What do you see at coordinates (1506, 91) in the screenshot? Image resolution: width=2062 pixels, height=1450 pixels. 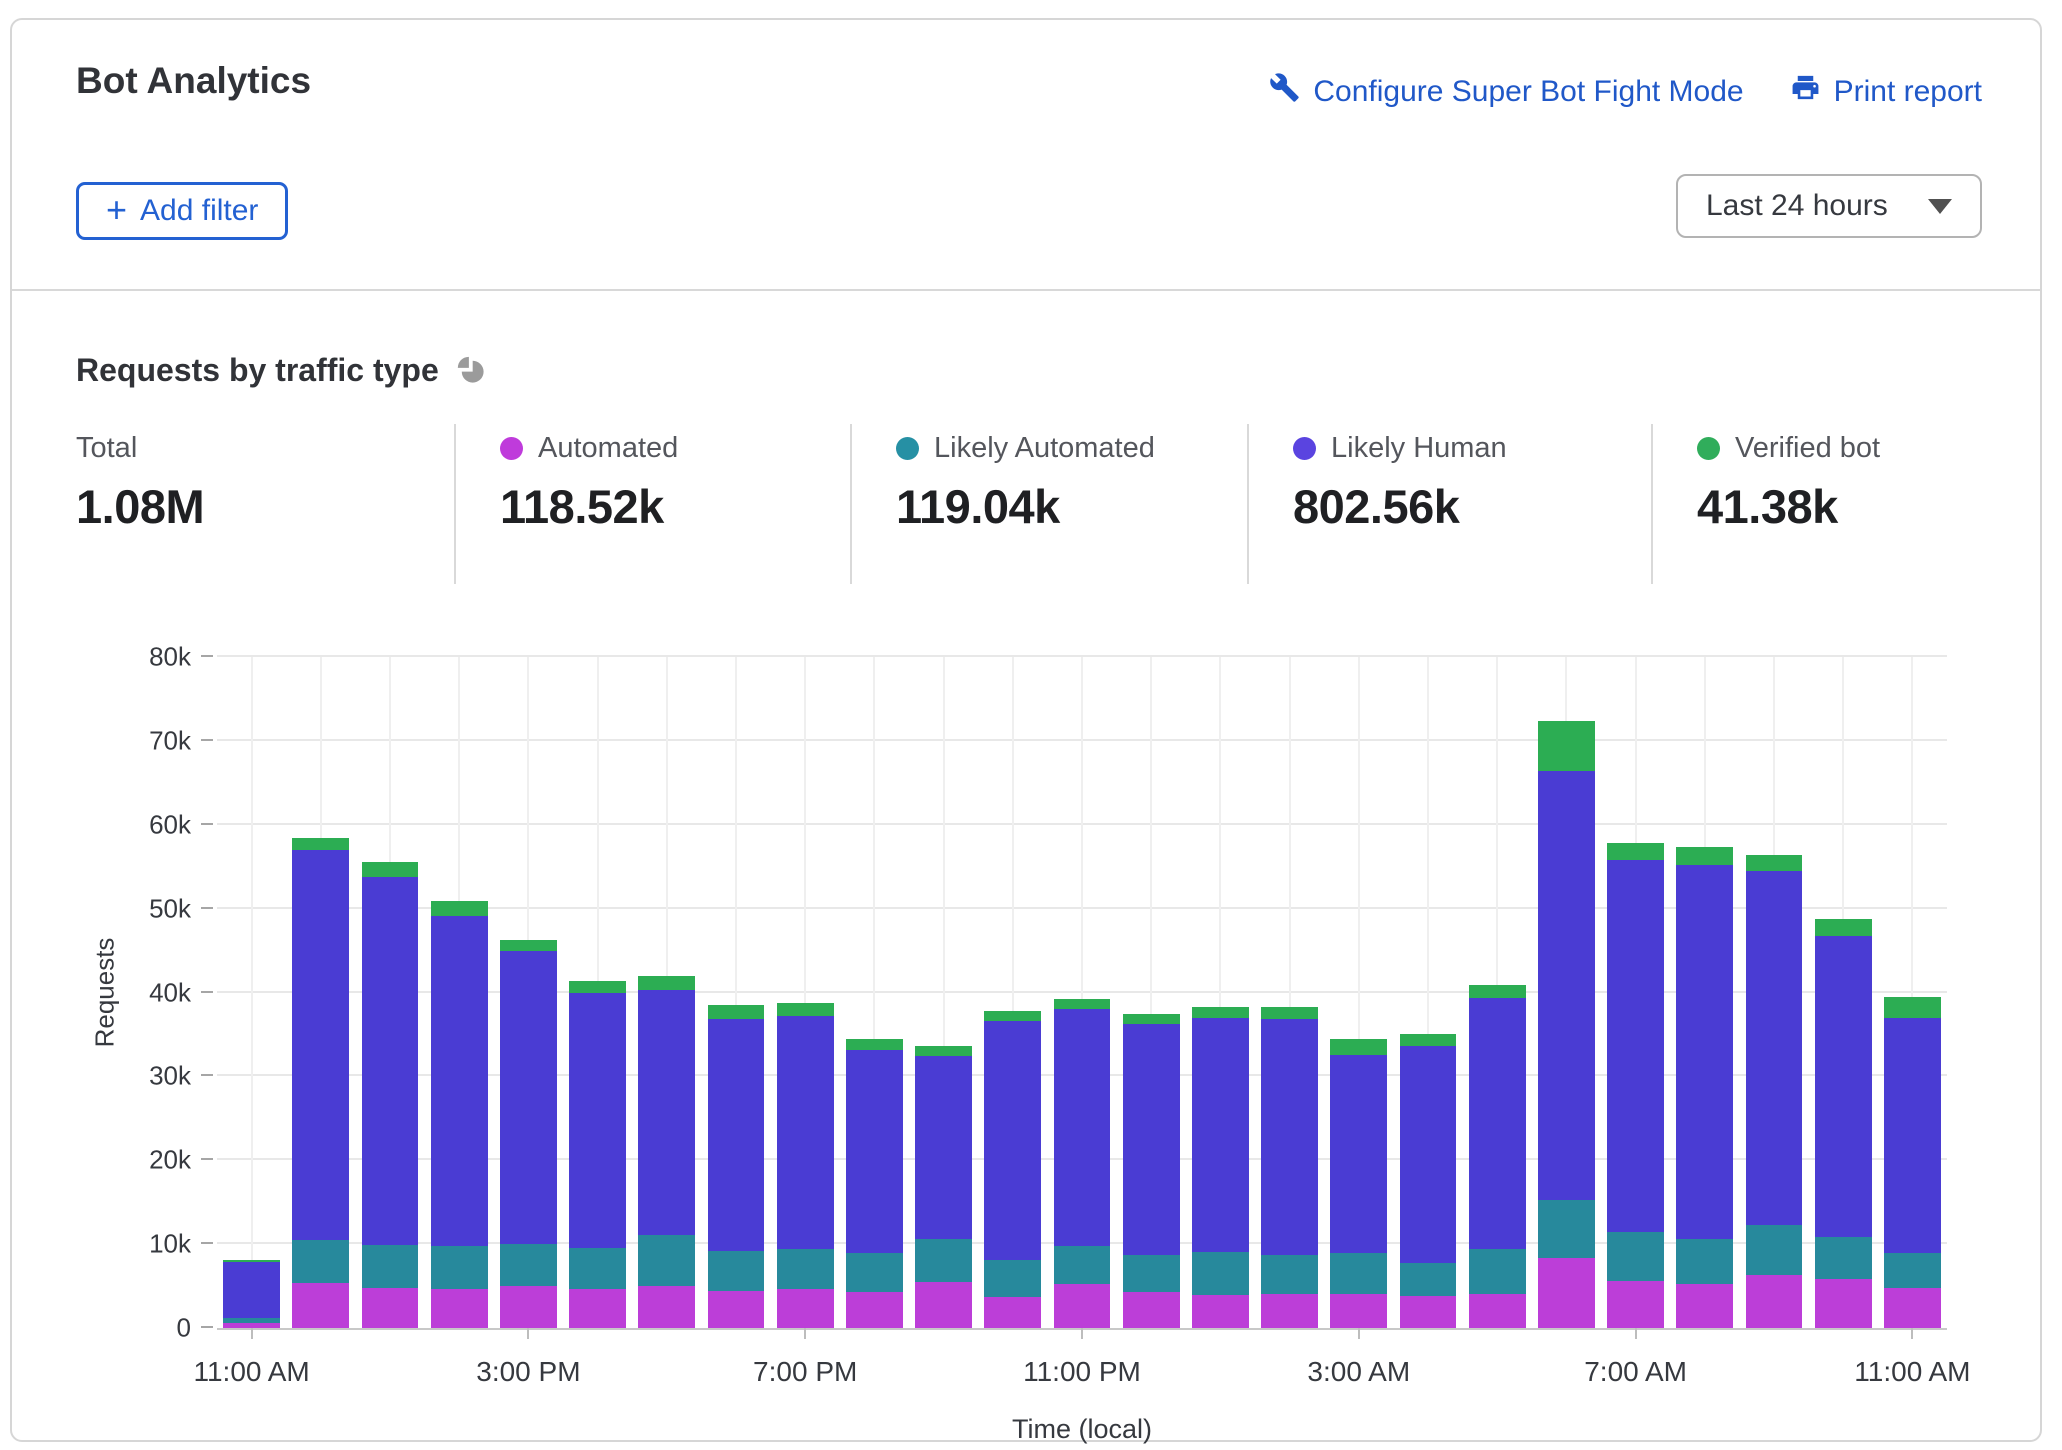 I see `configure-super-bot-fight-mode-link: Configure Super Bot Fight Mode` at bounding box center [1506, 91].